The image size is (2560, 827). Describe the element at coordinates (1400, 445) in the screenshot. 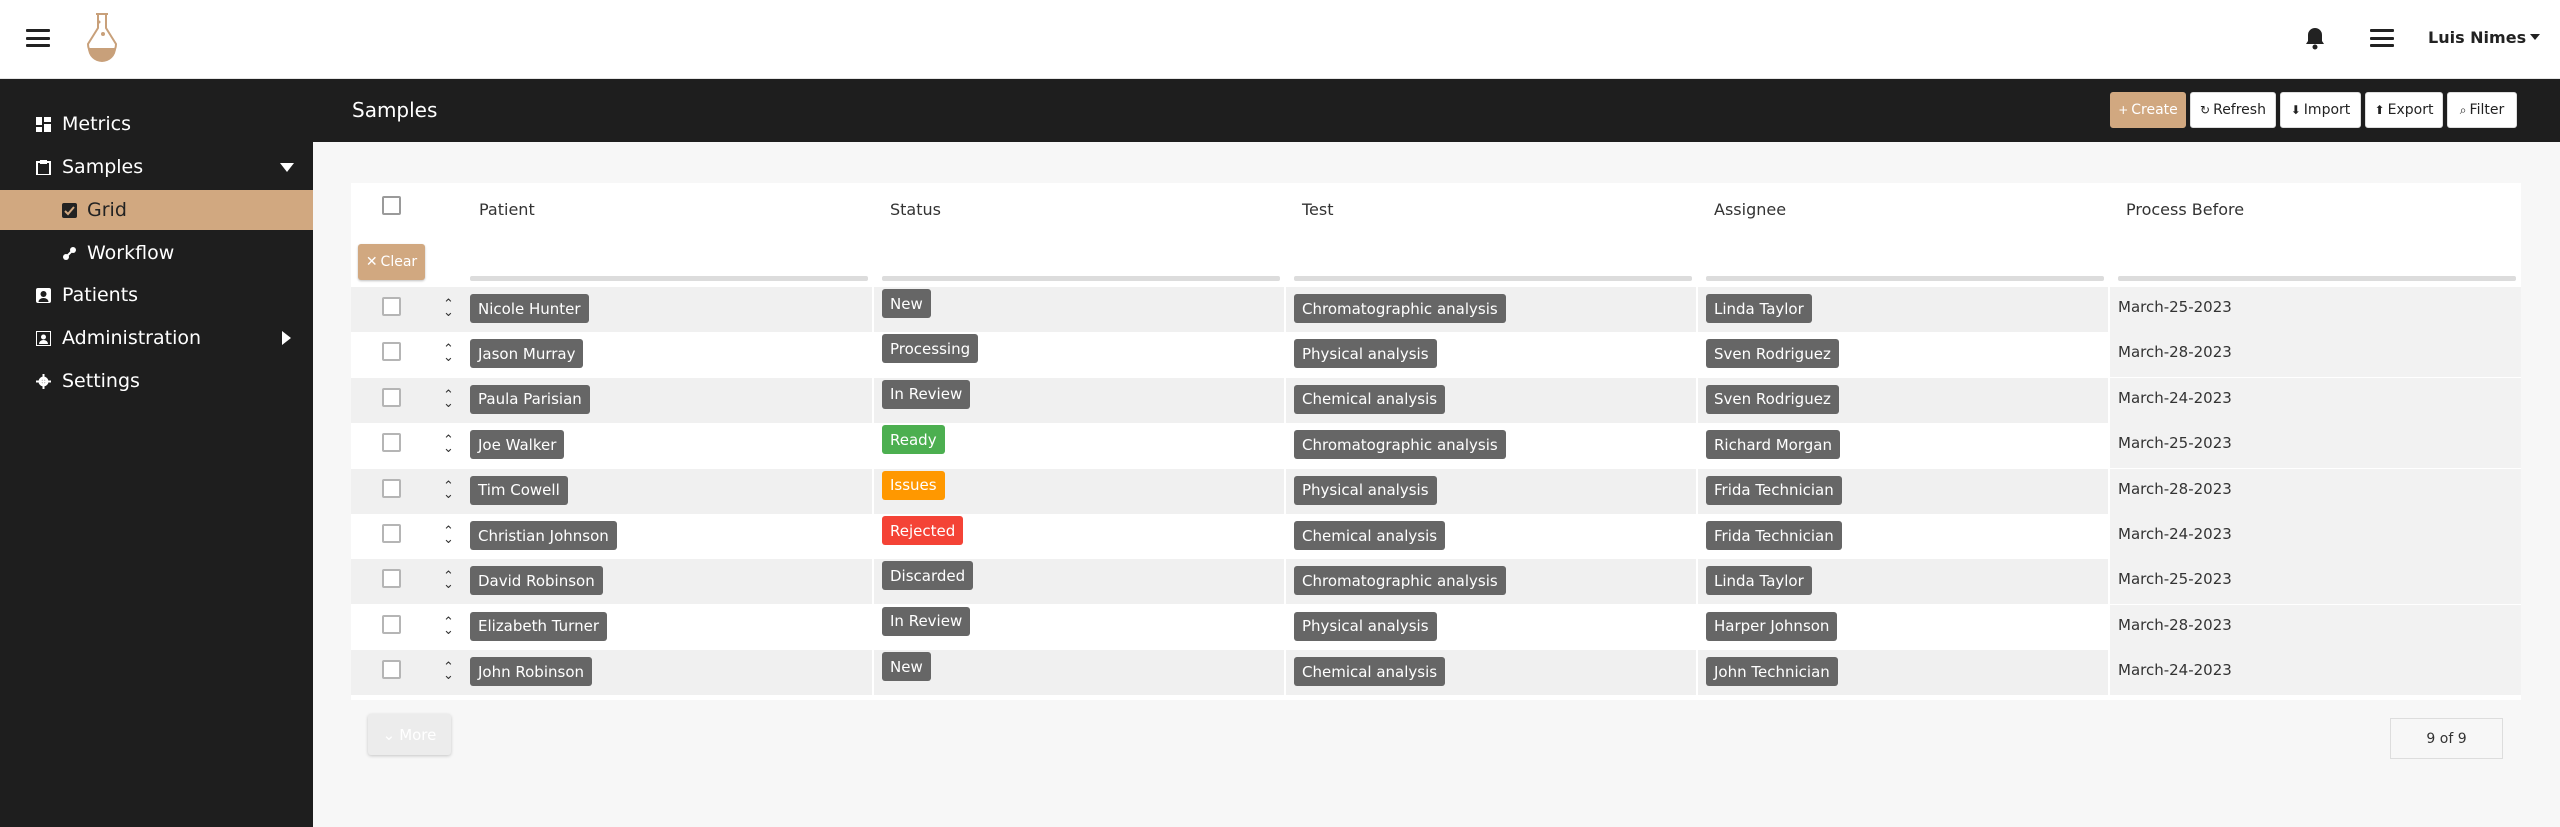

I see `test-pill: Chromatographic analysis` at that location.